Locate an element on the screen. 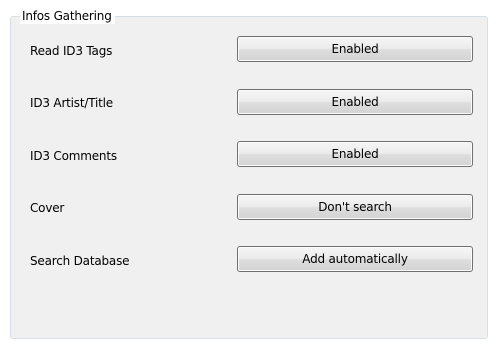 The width and height of the screenshot is (499, 349). cover-label: Cover is located at coordinates (47, 208).